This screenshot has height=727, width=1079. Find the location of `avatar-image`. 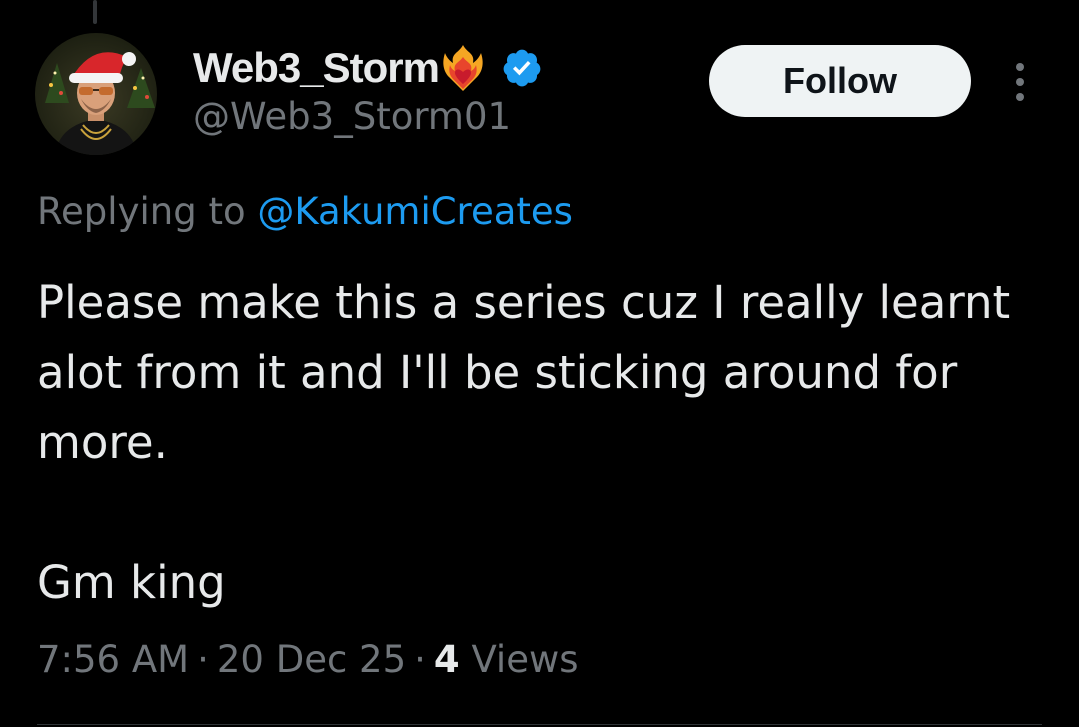

avatar-image is located at coordinates (96, 94).